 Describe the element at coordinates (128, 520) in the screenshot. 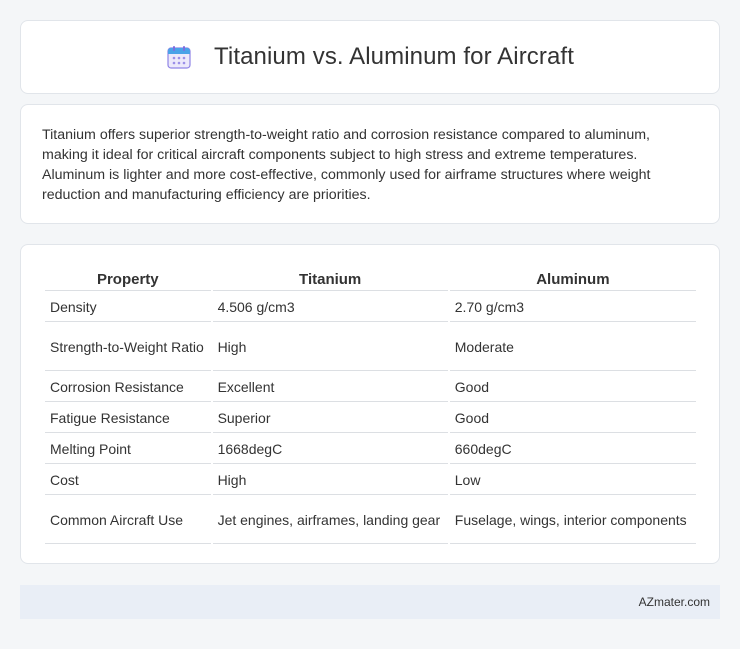

I see `cell-property: Common Aircraft Use` at that location.